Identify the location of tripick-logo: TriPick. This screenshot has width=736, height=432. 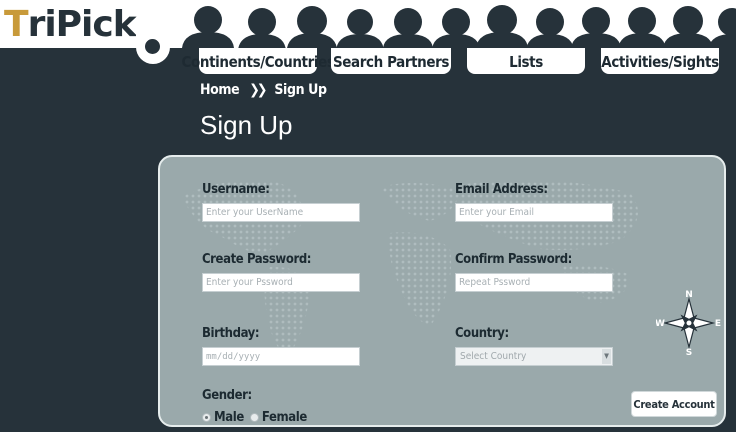
(70, 24).